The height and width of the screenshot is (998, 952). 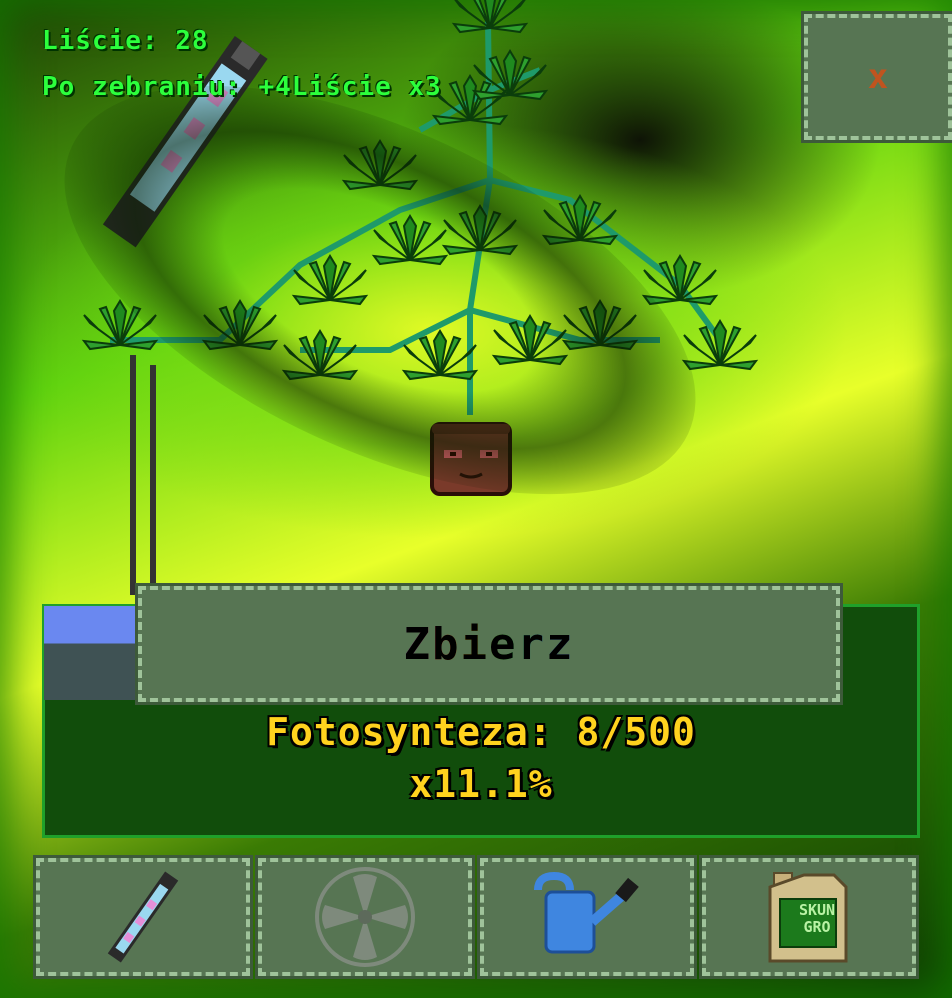 I want to click on photosynthesis-progress: Fotosynteza: 8/500, so click(x=481, y=732).